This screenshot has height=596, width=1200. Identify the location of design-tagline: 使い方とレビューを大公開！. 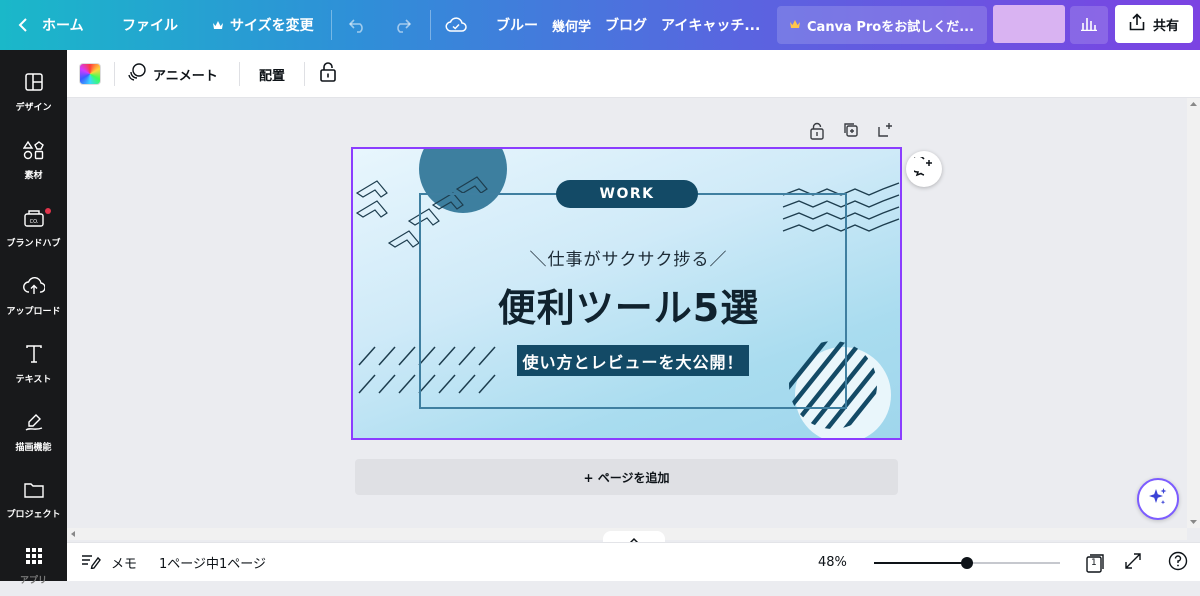
(633, 360).